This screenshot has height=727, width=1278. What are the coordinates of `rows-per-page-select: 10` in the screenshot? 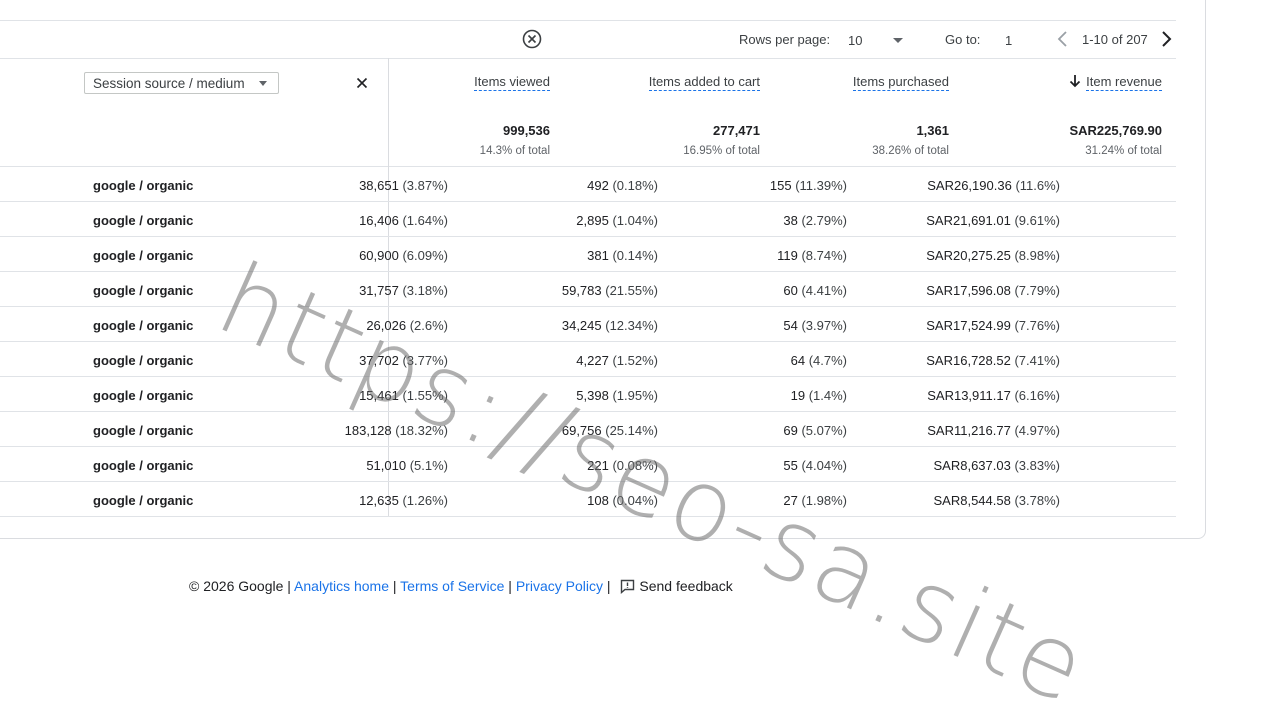 It's located at (877, 40).